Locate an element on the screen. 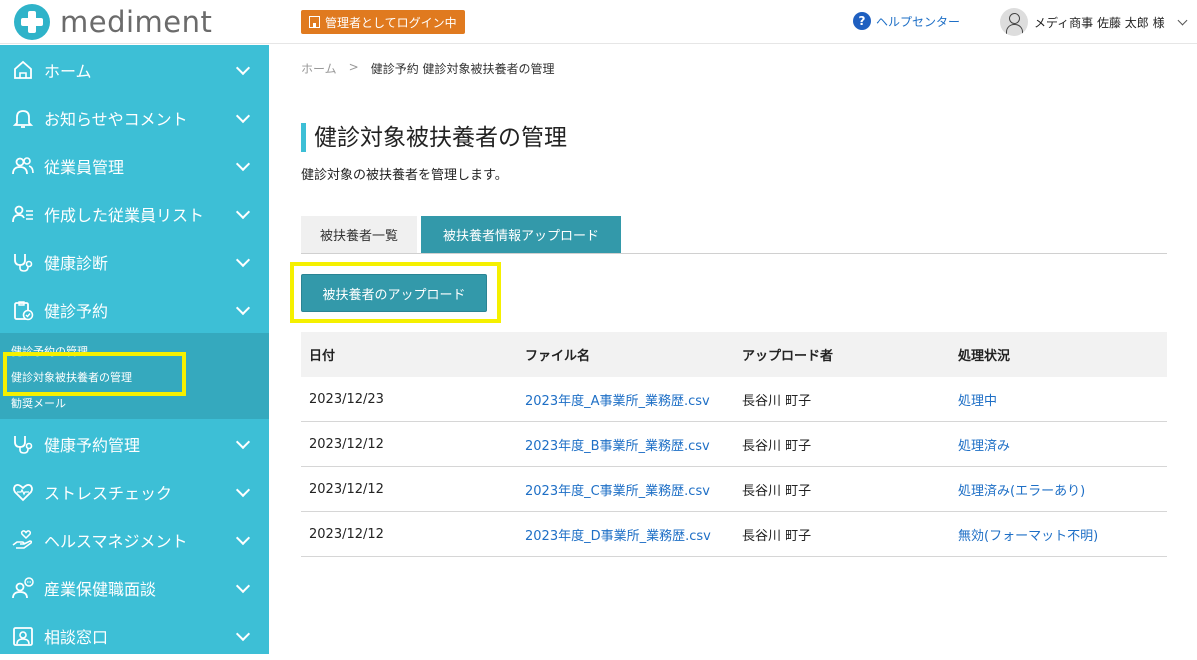 Image resolution: width=1197 pixels, height=660 pixels. sidebar-item-label: 健診予約 is located at coordinates (76, 311).